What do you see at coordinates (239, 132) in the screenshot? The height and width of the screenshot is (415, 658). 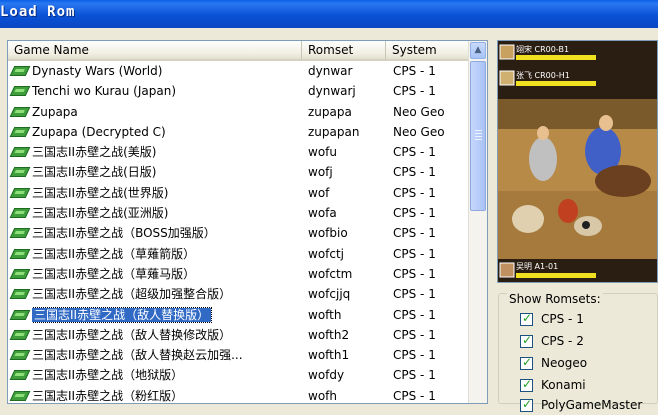 I see `table-row: Zupapa (Decrypted C) zupapan Neo Geo` at bounding box center [239, 132].